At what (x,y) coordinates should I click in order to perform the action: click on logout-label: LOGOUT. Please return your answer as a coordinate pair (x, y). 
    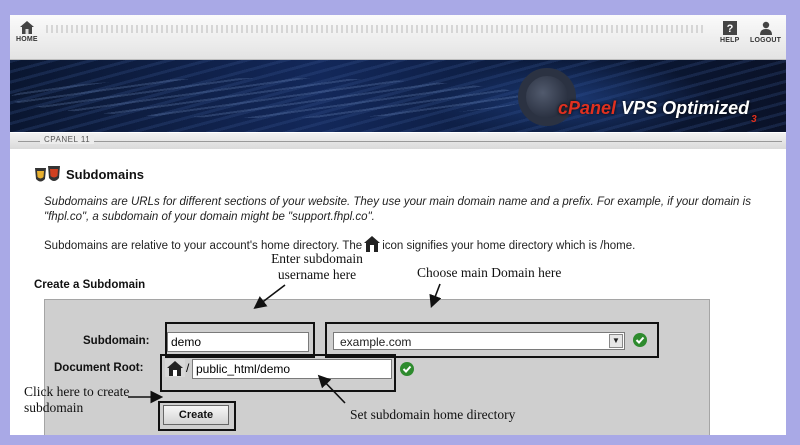
    Looking at the image, I should click on (766, 40).